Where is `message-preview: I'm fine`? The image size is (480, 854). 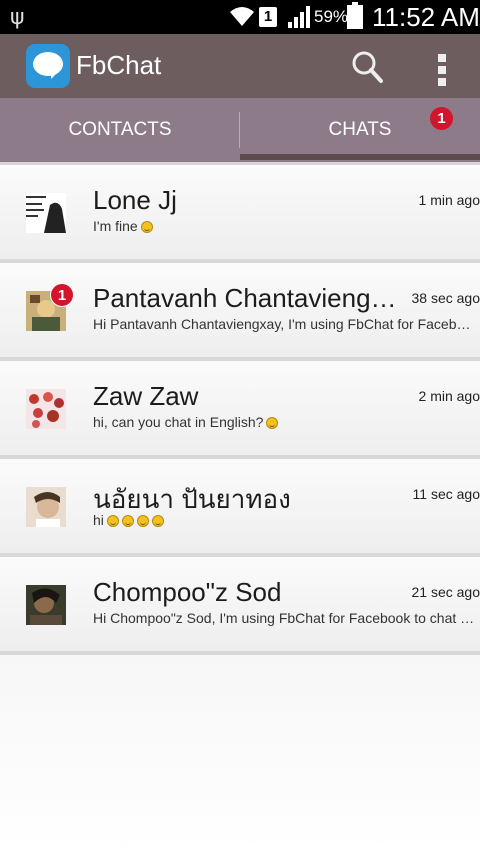 message-preview: I'm fine is located at coordinates (285, 226).